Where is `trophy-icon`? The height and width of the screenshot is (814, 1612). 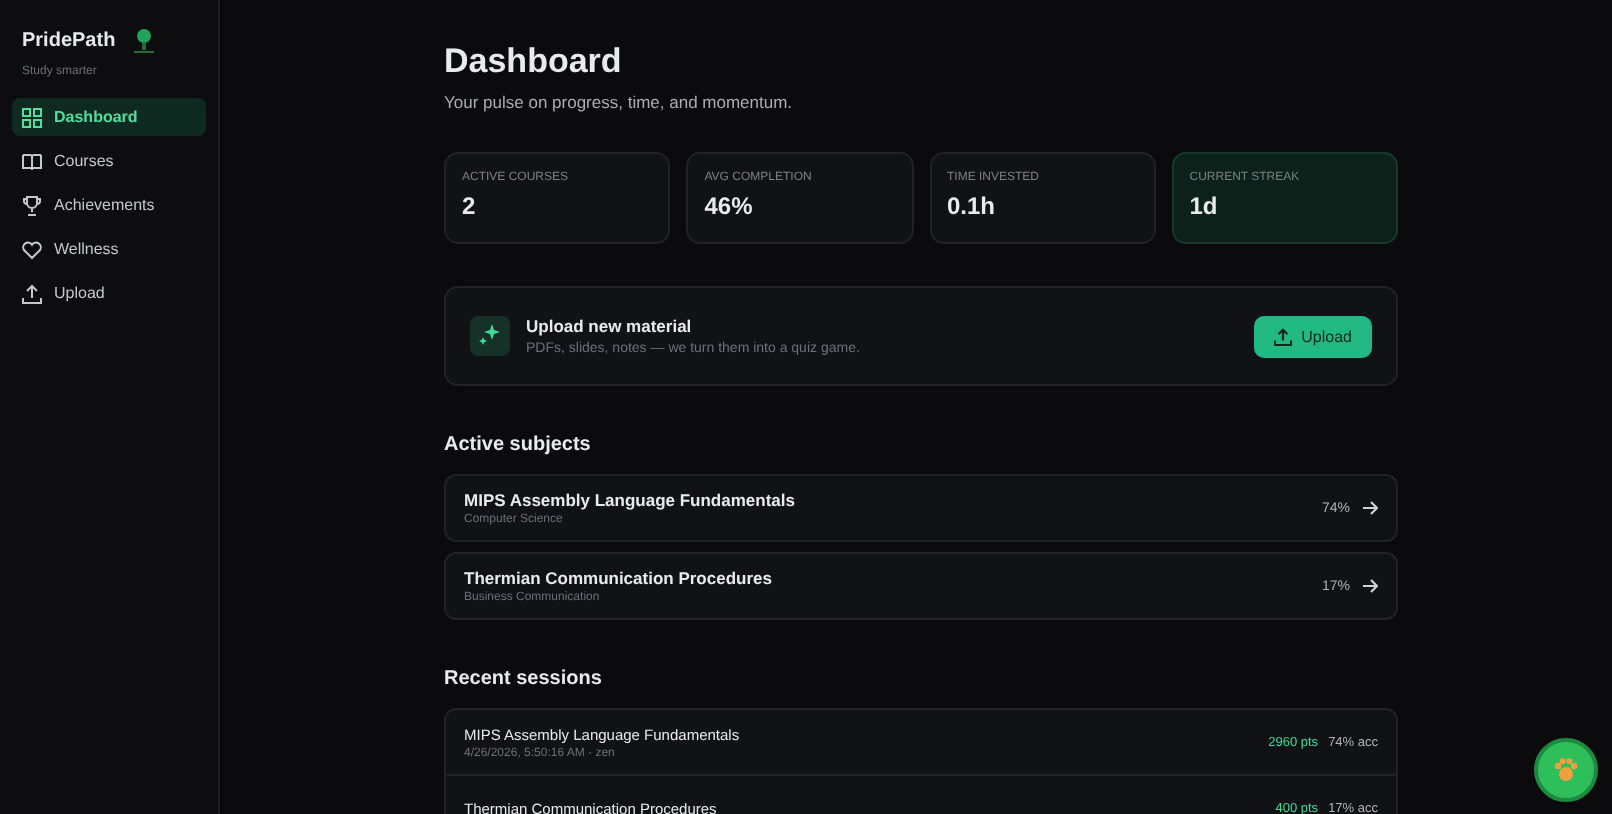
trophy-icon is located at coordinates (32, 205).